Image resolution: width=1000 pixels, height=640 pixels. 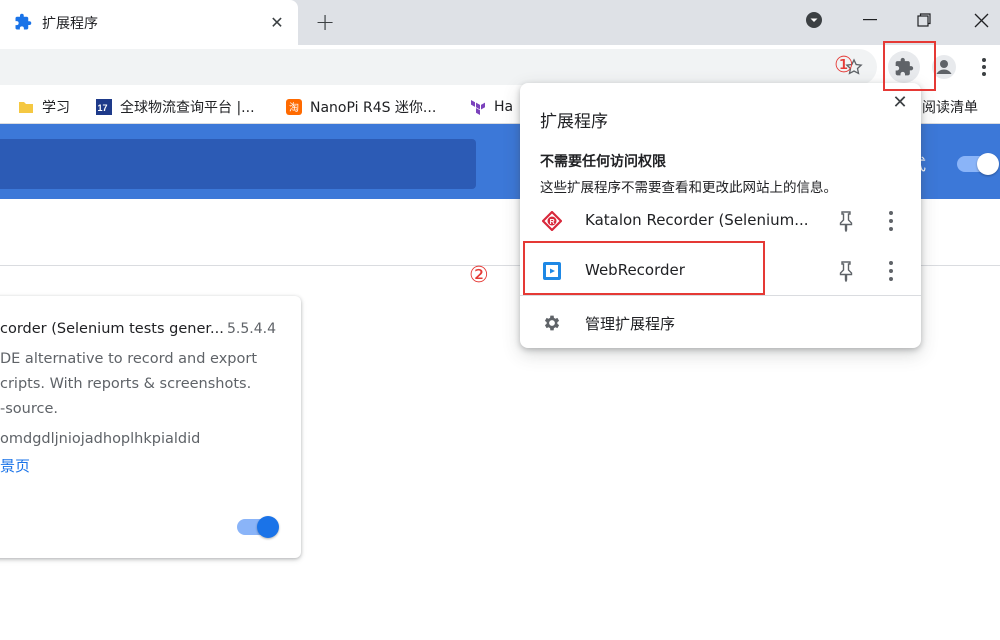 What do you see at coordinates (900, 102) in the screenshot?
I see `close-icon: ✕` at bounding box center [900, 102].